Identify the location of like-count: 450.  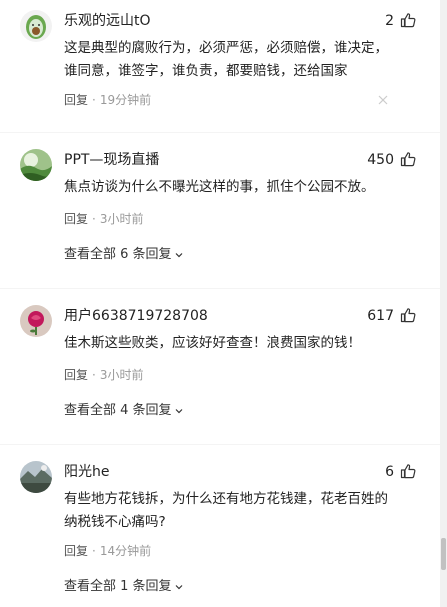
(380, 160).